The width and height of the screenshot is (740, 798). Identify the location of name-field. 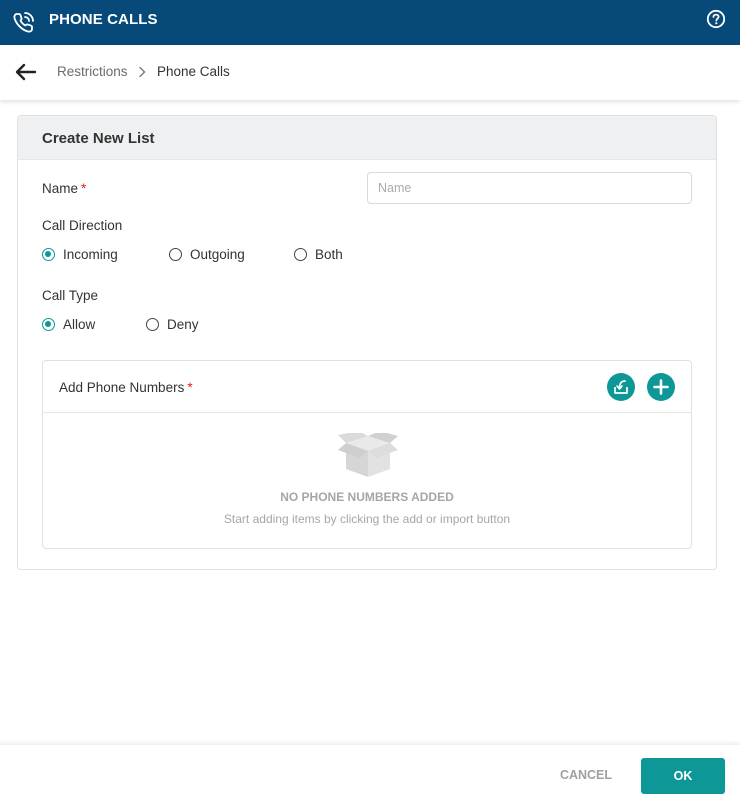
(529, 188).